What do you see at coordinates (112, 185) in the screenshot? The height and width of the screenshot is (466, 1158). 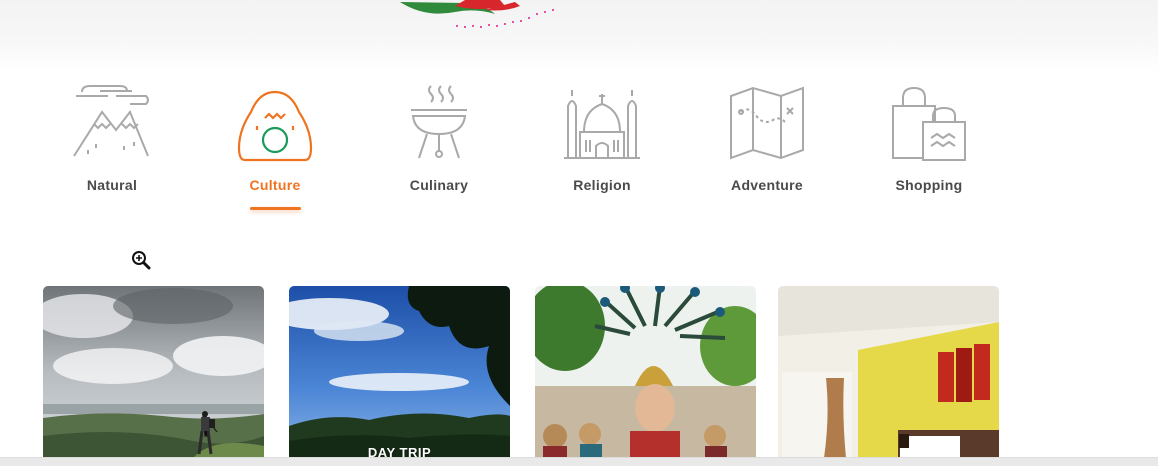 I see `tab-label: Natural` at bounding box center [112, 185].